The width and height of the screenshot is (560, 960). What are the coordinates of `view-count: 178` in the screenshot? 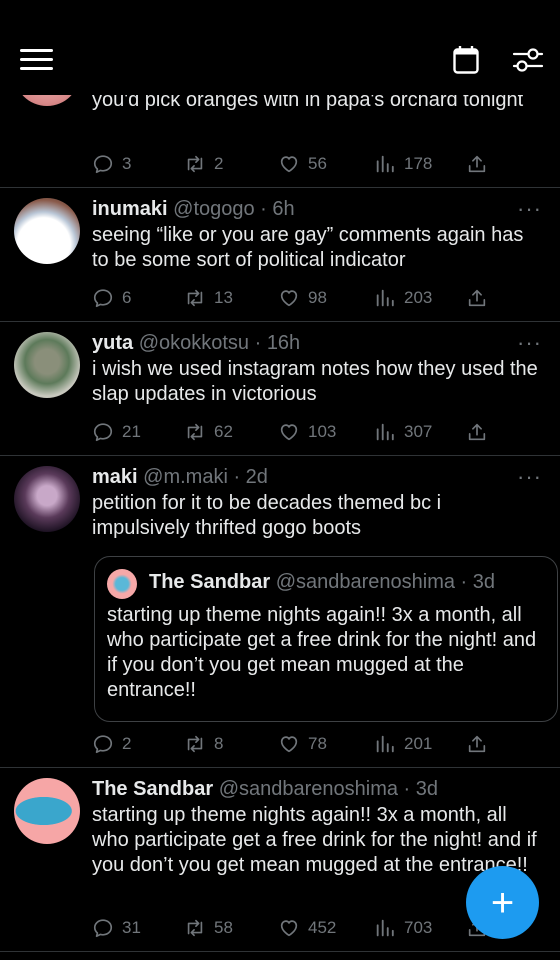 It's located at (418, 163).